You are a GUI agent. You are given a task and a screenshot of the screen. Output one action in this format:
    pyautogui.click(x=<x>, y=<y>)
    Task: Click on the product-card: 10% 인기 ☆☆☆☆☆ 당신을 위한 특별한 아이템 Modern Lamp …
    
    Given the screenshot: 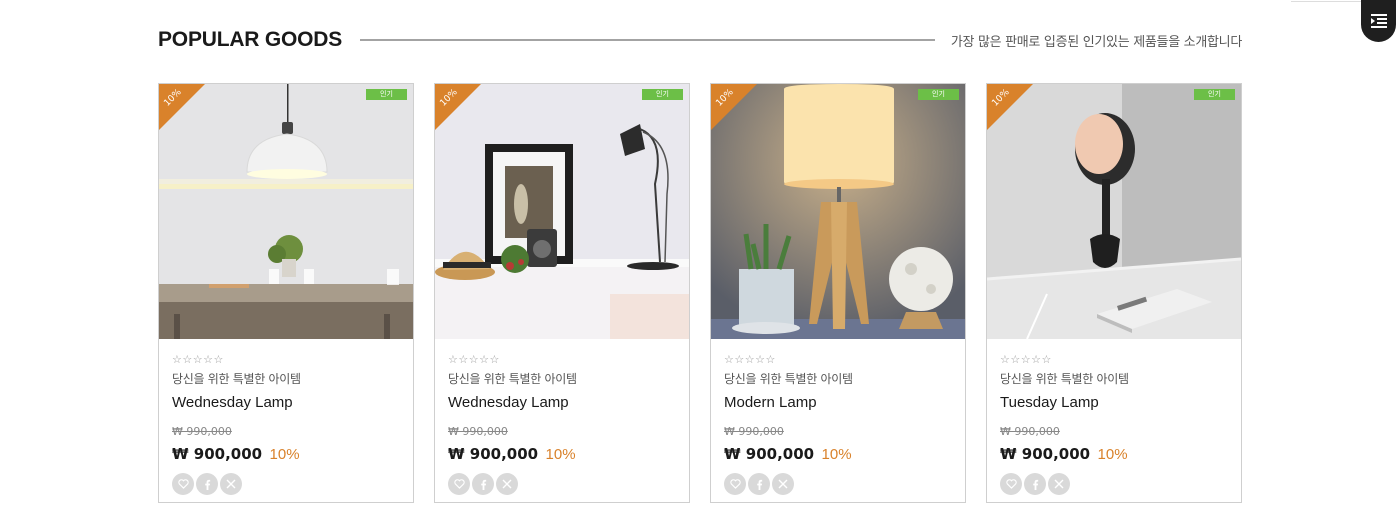 What is the action you would take?
    pyautogui.click(x=838, y=293)
    